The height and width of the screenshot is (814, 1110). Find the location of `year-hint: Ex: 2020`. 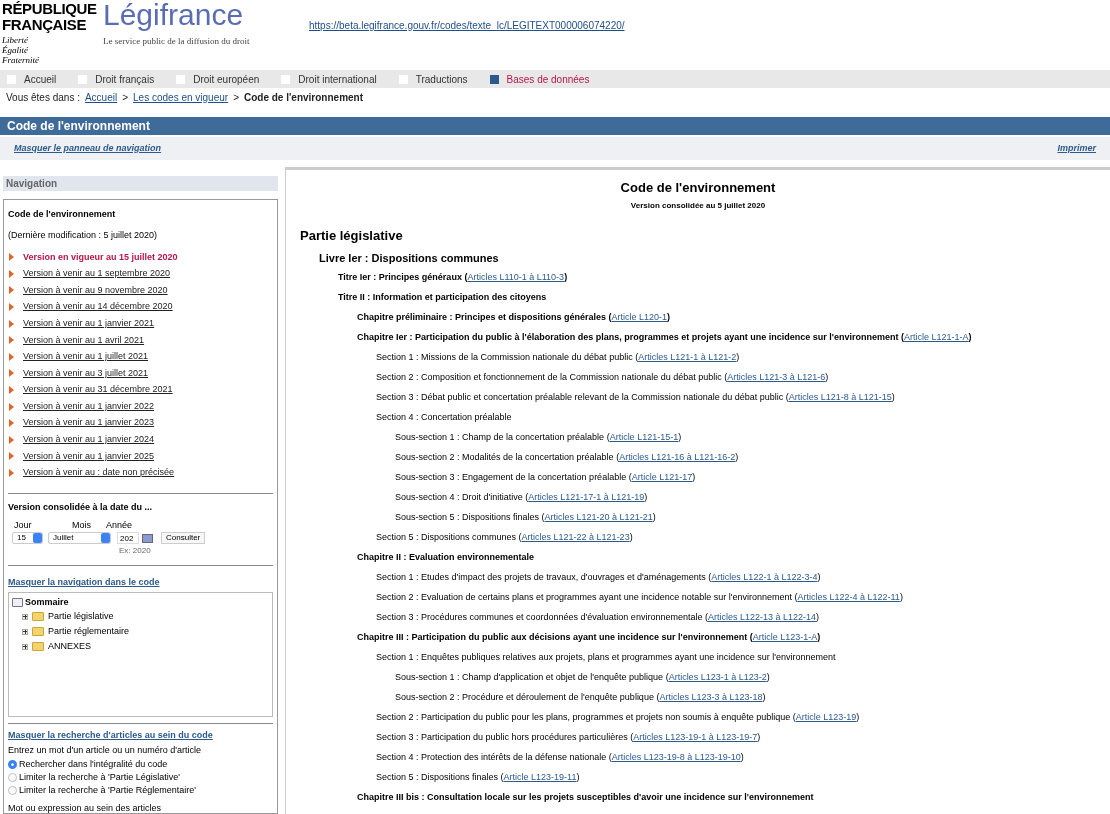

year-hint: Ex: 2020 is located at coordinates (135, 551).